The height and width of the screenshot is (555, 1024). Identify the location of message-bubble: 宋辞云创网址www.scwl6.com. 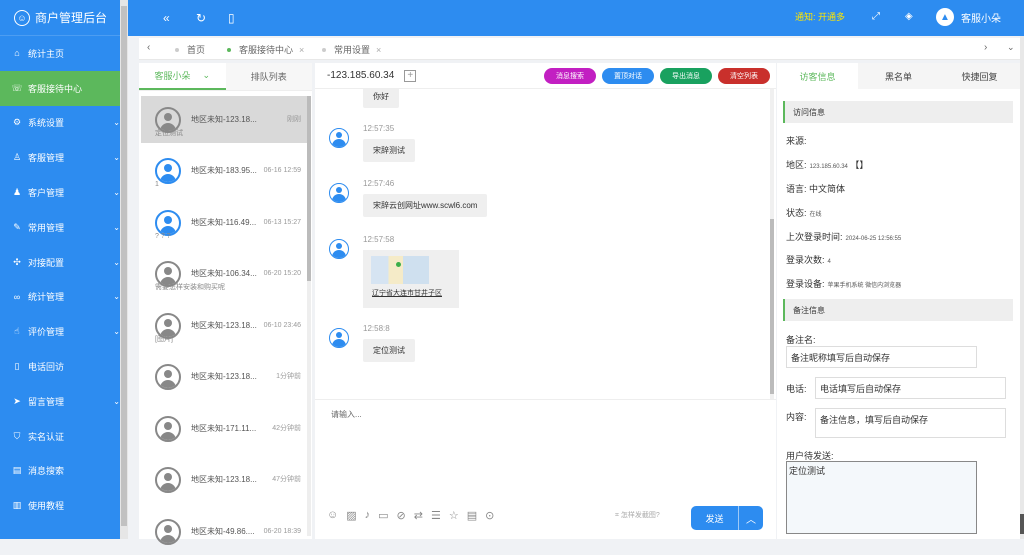
(425, 205).